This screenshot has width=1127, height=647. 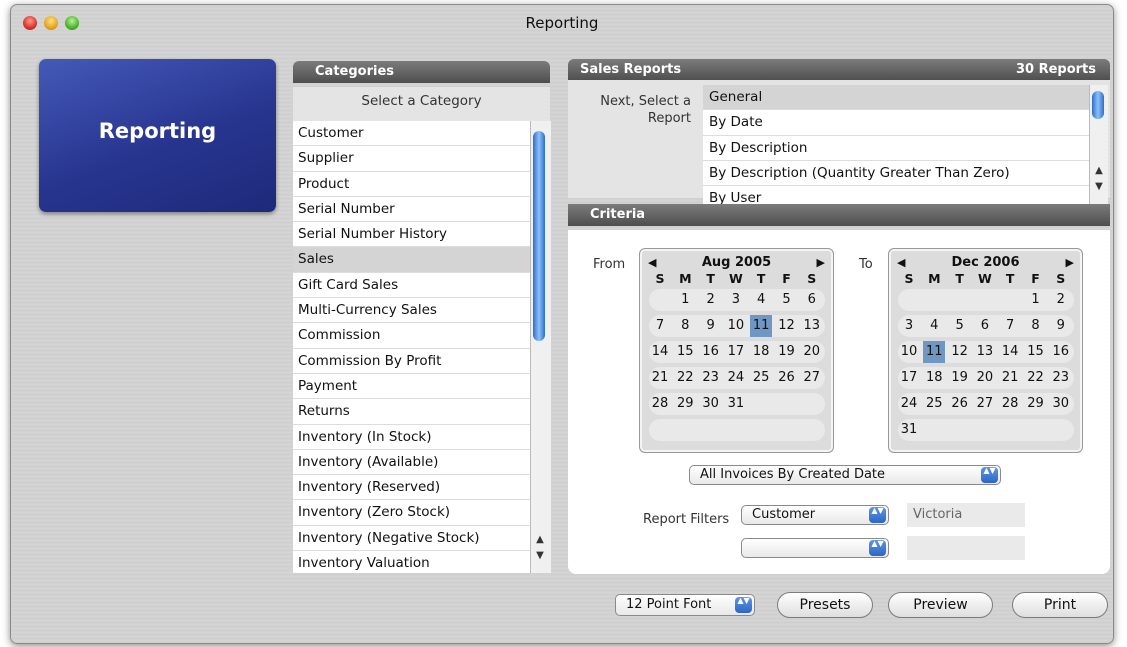 I want to click on categories-scroll-thumb, so click(x=539, y=236).